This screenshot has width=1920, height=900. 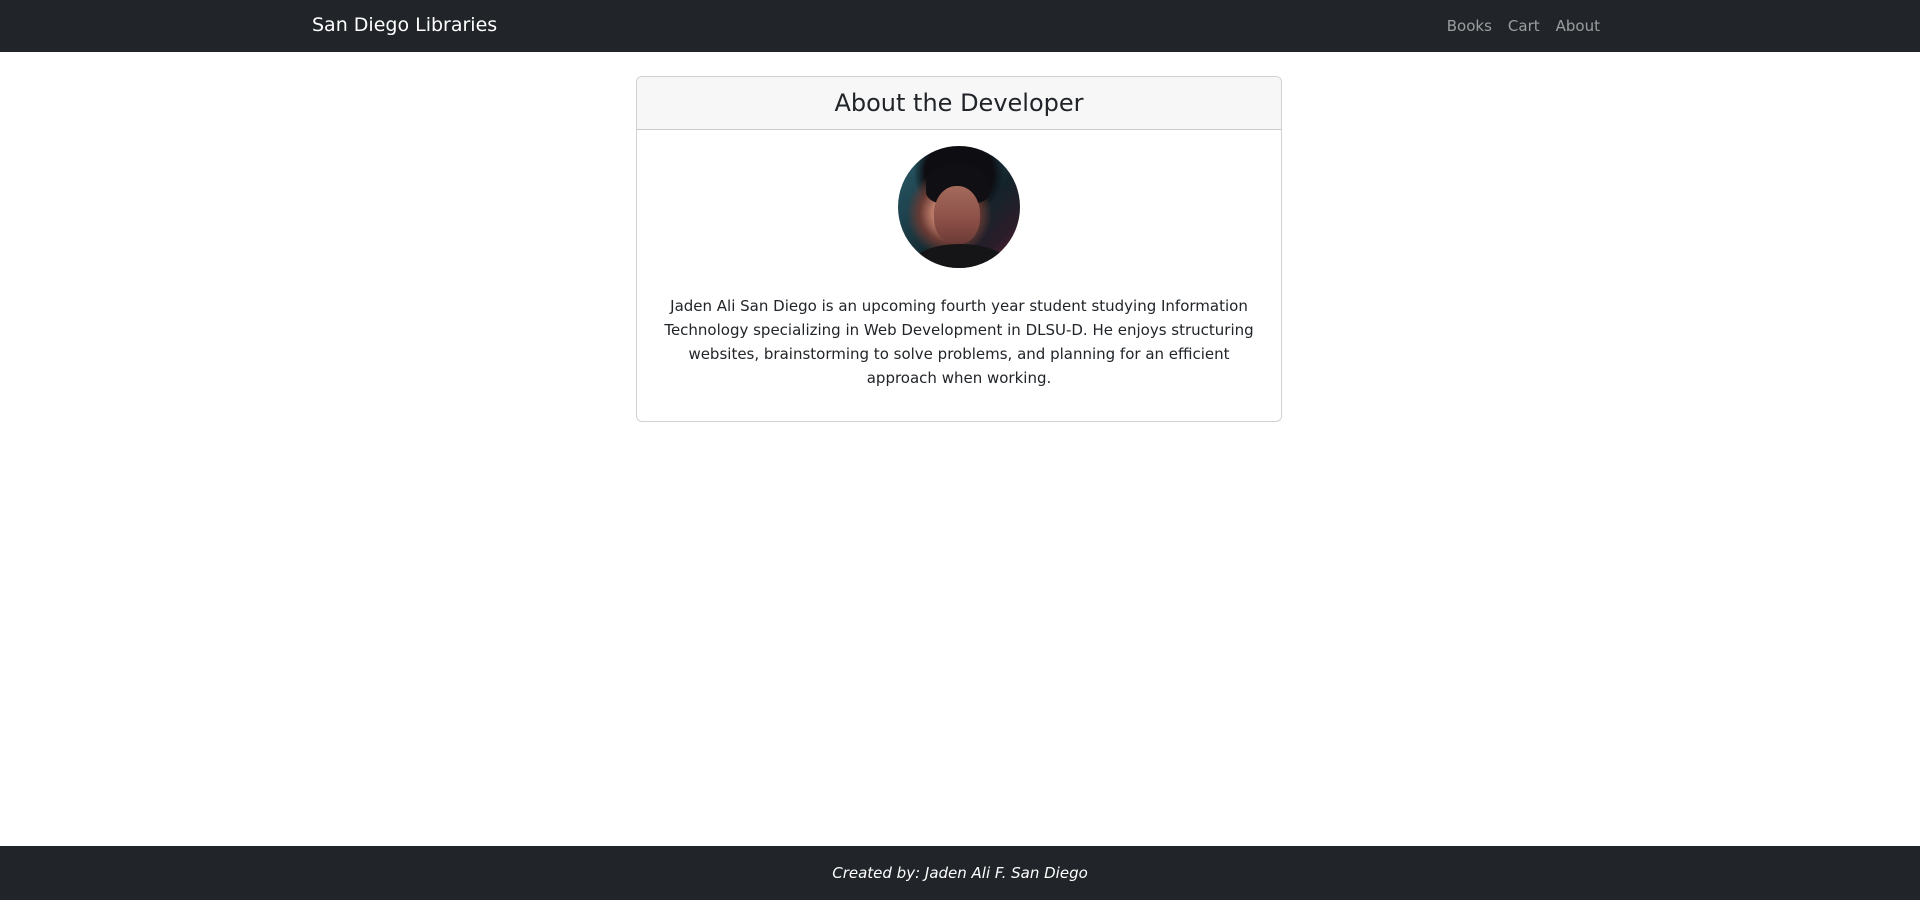 What do you see at coordinates (1578, 26) in the screenshot?
I see `nav-link-about: About` at bounding box center [1578, 26].